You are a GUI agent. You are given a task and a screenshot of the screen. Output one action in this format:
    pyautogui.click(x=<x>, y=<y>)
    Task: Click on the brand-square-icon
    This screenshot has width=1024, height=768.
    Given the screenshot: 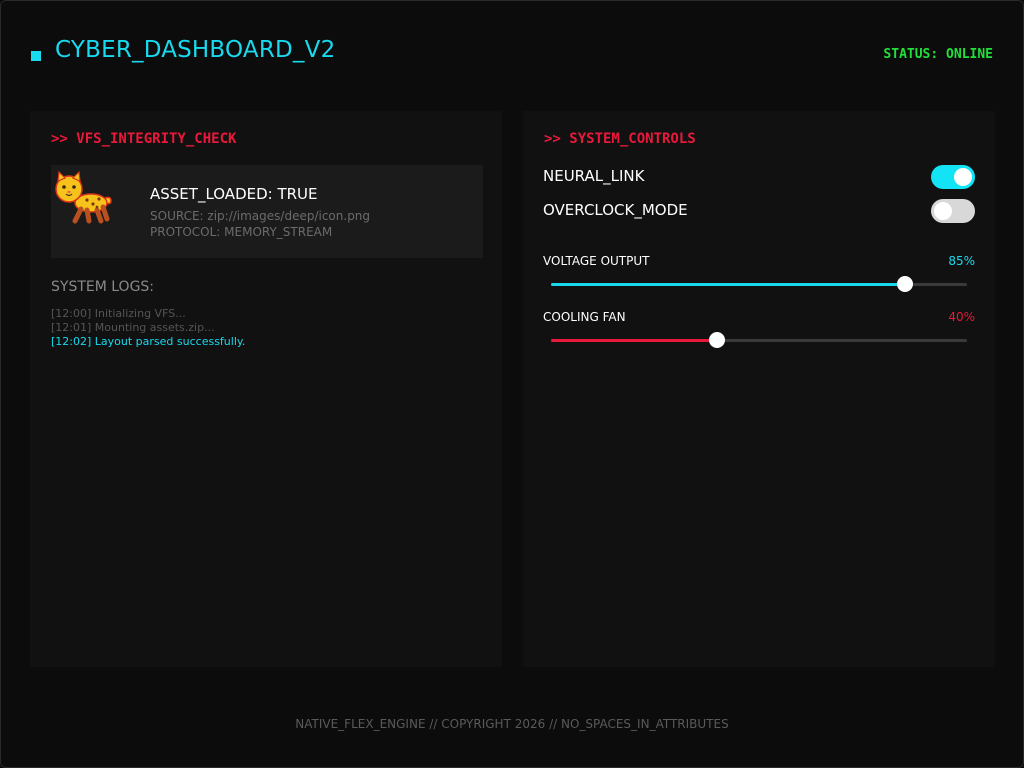 What is the action you would take?
    pyautogui.click(x=36, y=56)
    